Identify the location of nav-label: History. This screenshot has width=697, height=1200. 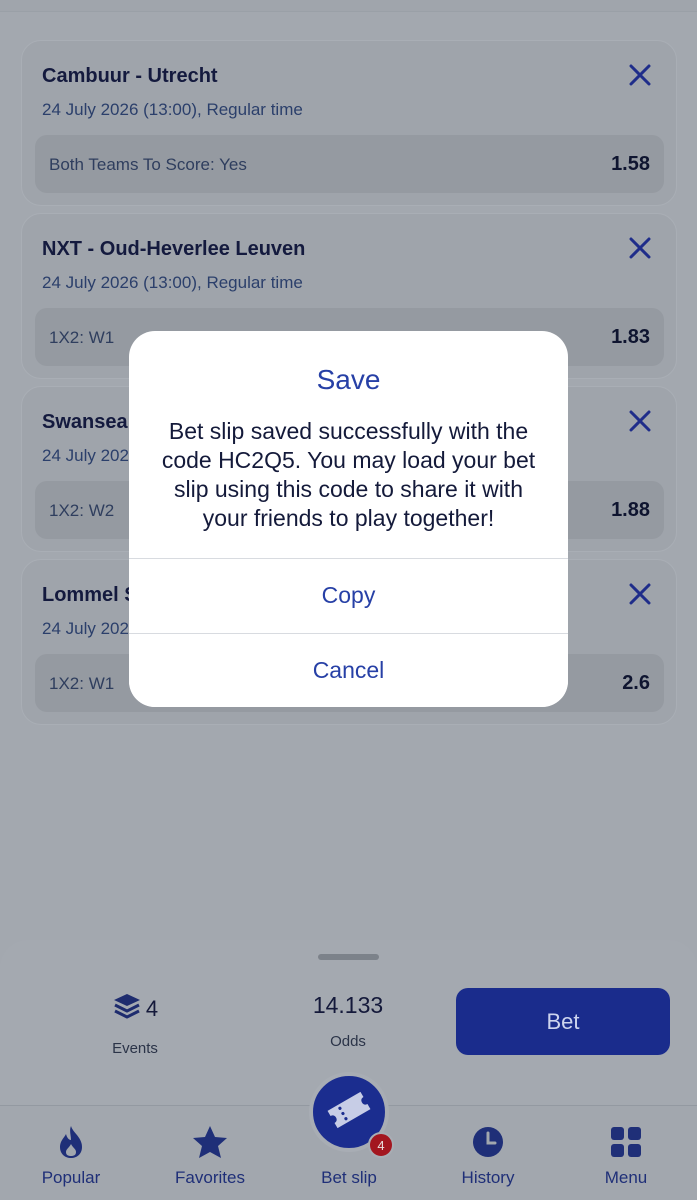
(488, 1177).